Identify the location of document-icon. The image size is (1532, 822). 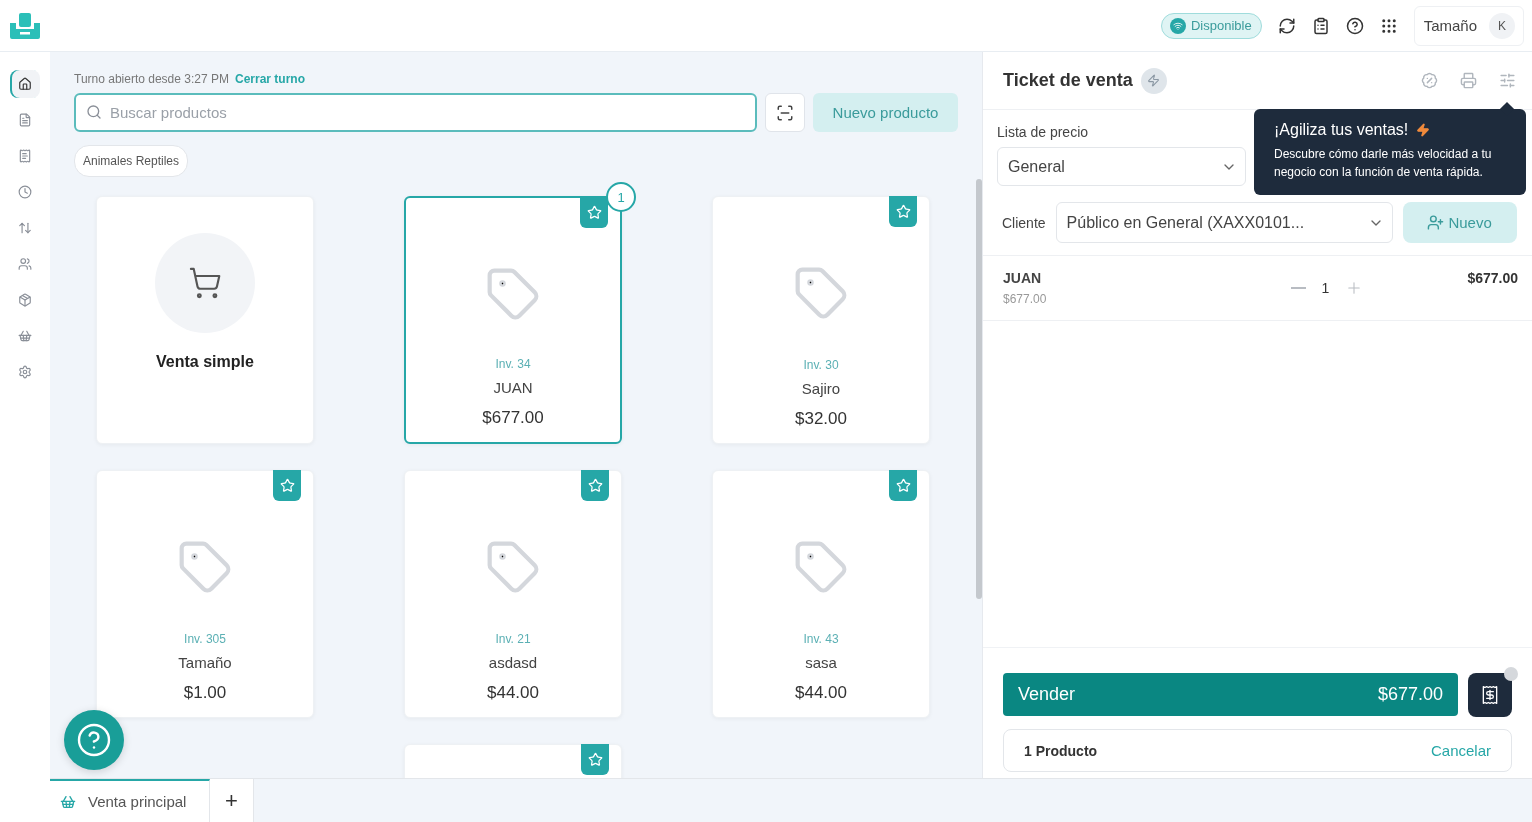
(25, 120).